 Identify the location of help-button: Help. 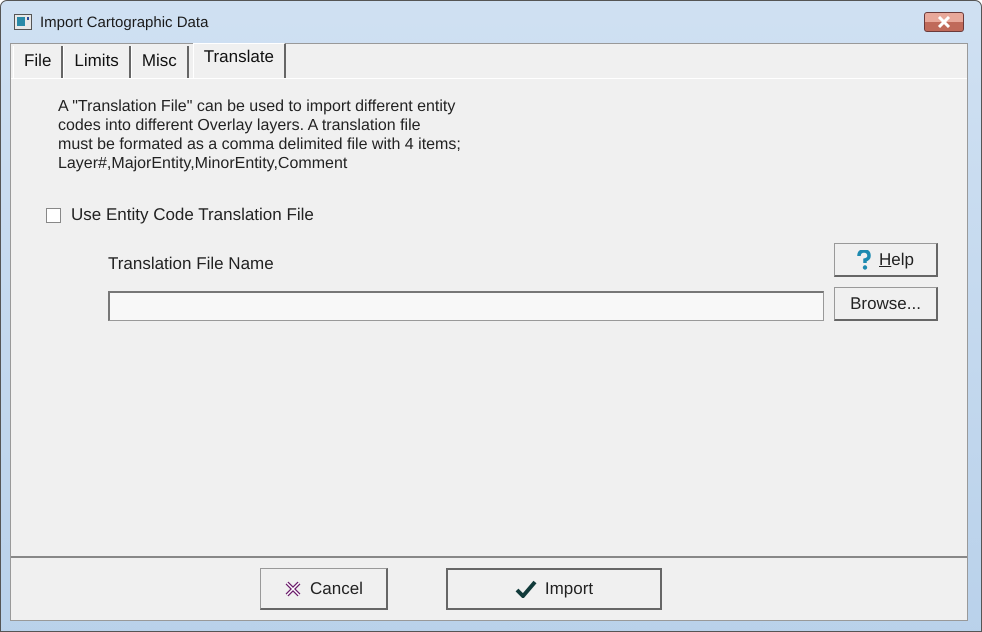
(886, 260).